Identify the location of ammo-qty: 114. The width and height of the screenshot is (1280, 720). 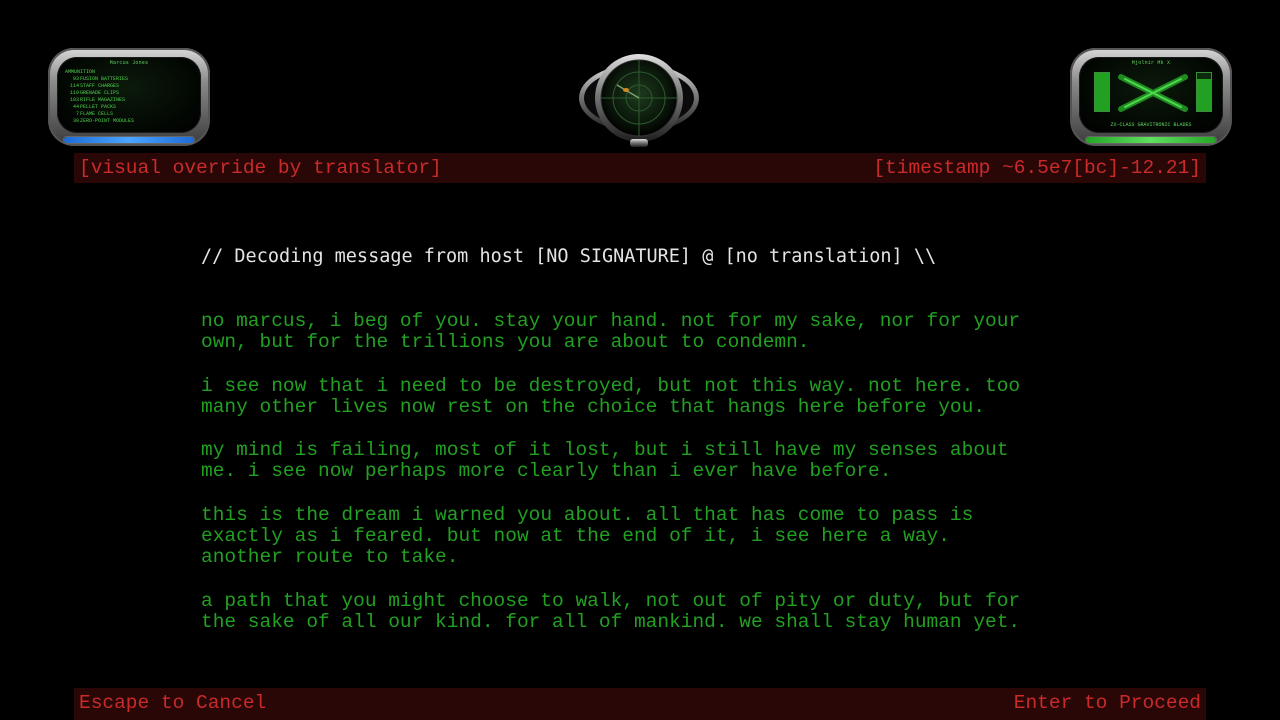
(74, 86).